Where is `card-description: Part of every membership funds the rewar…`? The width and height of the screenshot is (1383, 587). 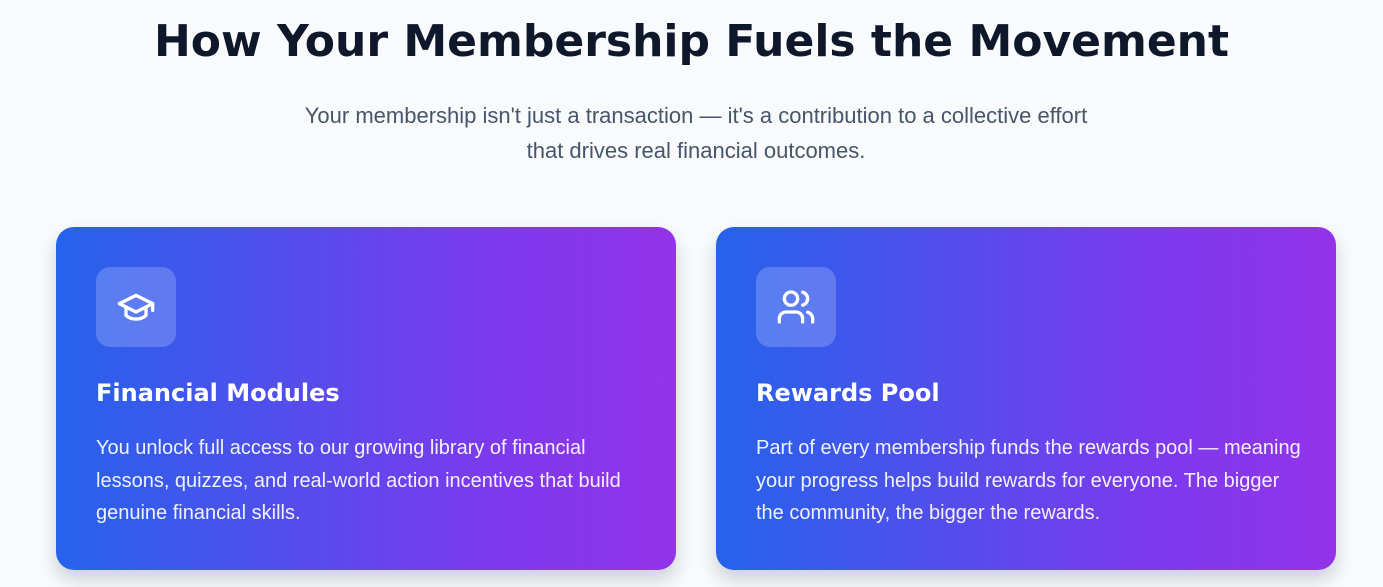
card-description: Part of every membership funds the rewar… is located at coordinates (1028, 480).